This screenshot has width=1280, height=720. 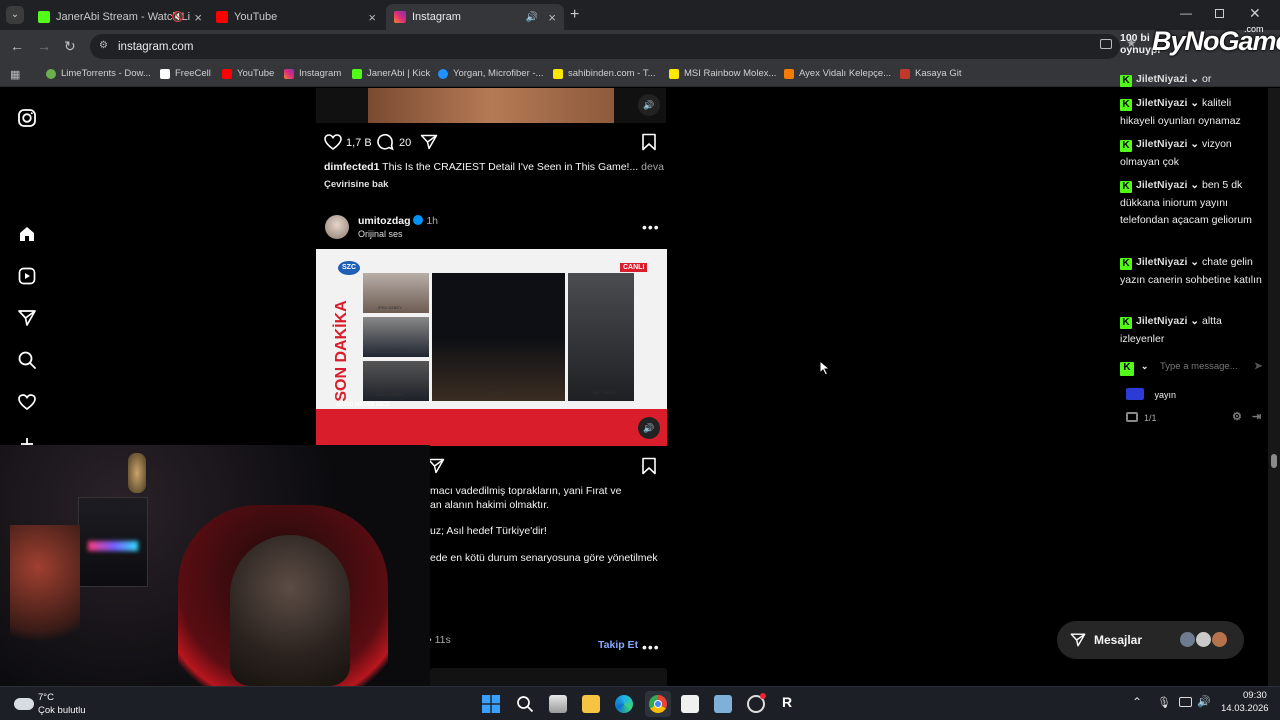 I want to click on bookmark-kasaya-git: Kasaya Git, so click(x=930, y=73).